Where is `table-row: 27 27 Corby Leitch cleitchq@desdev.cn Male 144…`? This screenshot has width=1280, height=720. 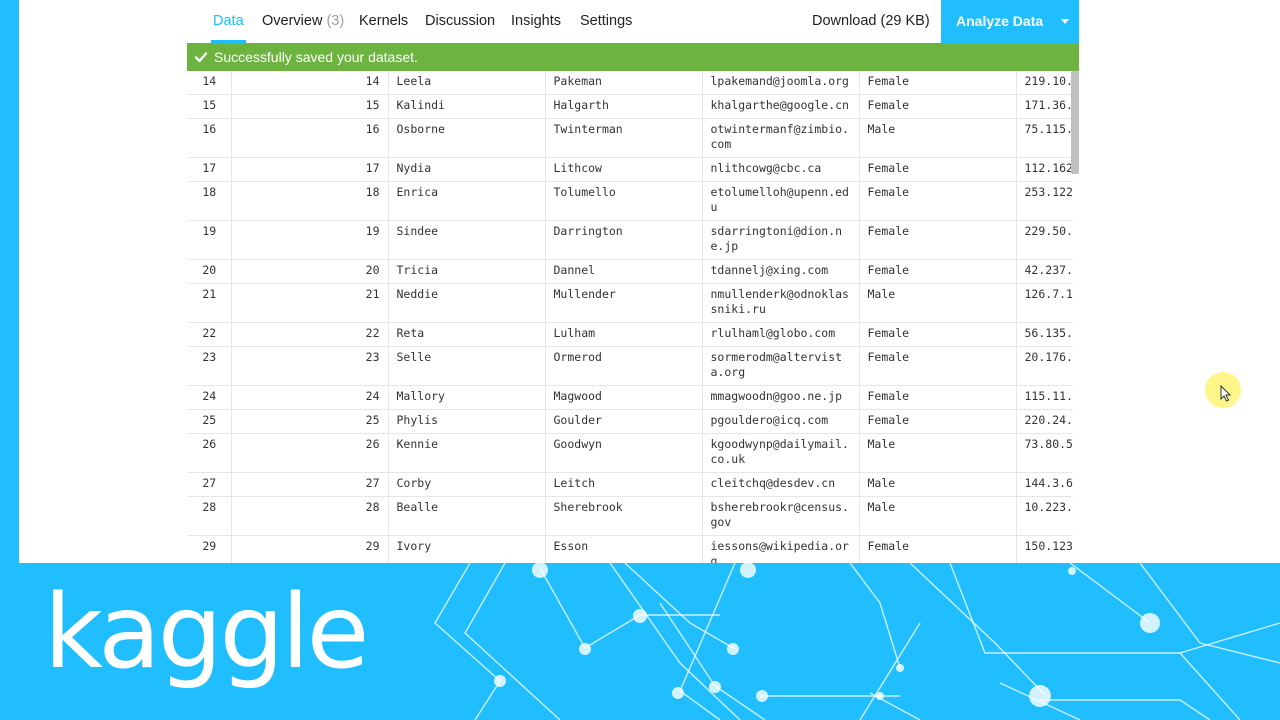 table-row: 27 27 Corby Leitch cleitchq@desdev.cn Male 144… is located at coordinates (630, 484).